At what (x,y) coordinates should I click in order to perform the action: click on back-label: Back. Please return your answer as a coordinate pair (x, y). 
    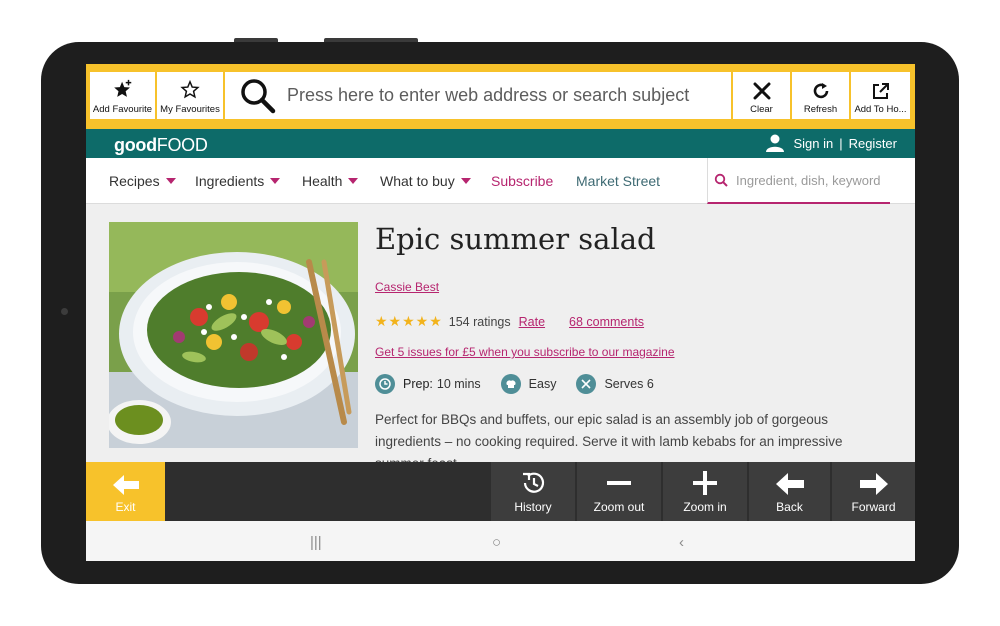
    Looking at the image, I should click on (789, 507).